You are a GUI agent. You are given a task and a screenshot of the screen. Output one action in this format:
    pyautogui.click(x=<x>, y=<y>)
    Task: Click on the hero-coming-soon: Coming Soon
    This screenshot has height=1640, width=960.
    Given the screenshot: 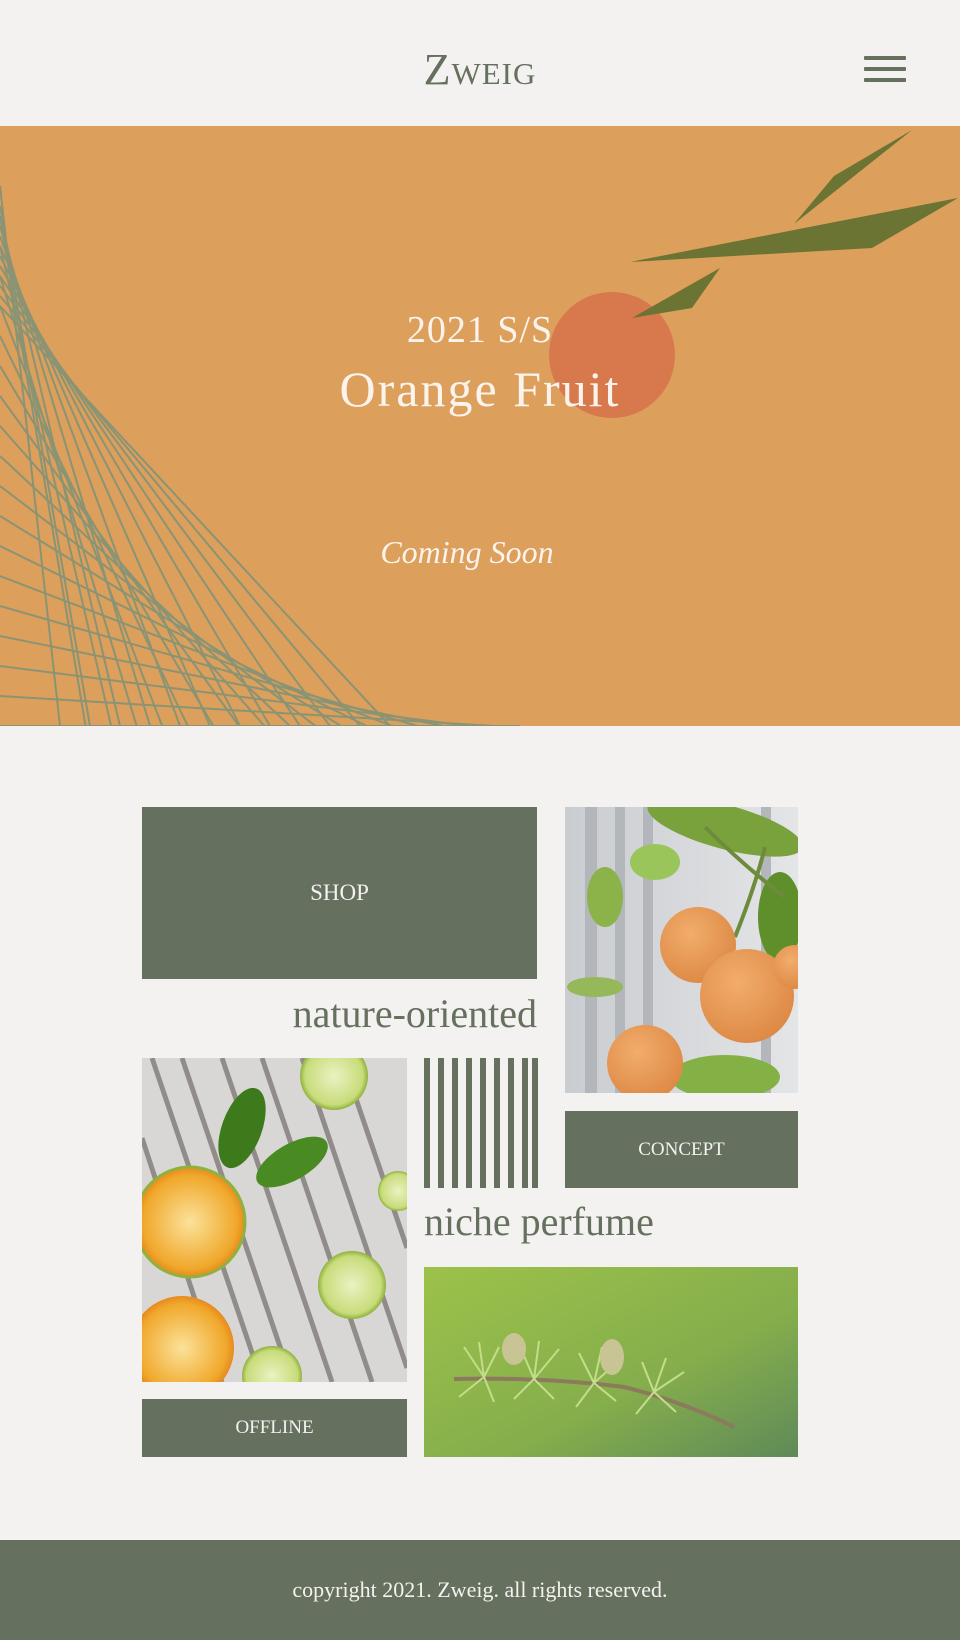 What is the action you would take?
    pyautogui.click(x=467, y=552)
    